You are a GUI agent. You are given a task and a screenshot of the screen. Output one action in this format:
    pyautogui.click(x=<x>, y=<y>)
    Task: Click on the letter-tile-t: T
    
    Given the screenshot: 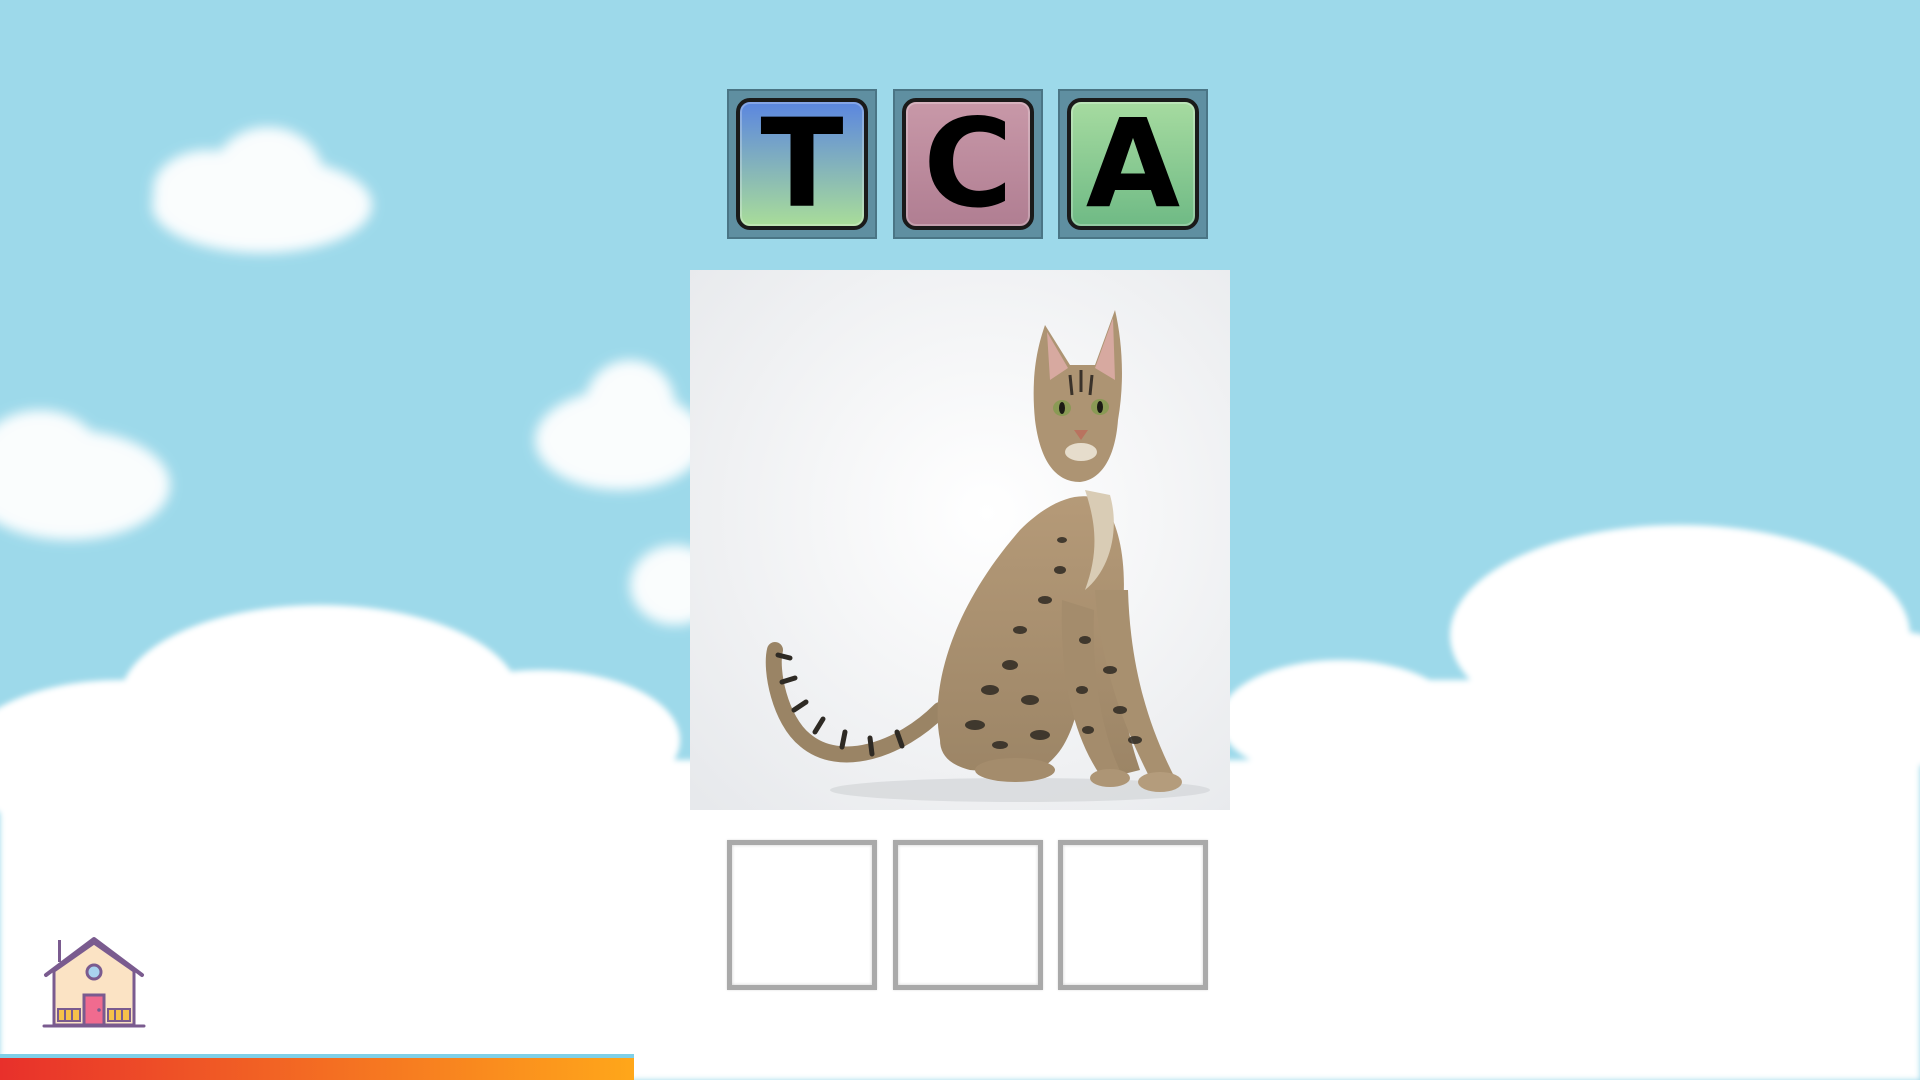 What is the action you would take?
    pyautogui.click(x=802, y=164)
    